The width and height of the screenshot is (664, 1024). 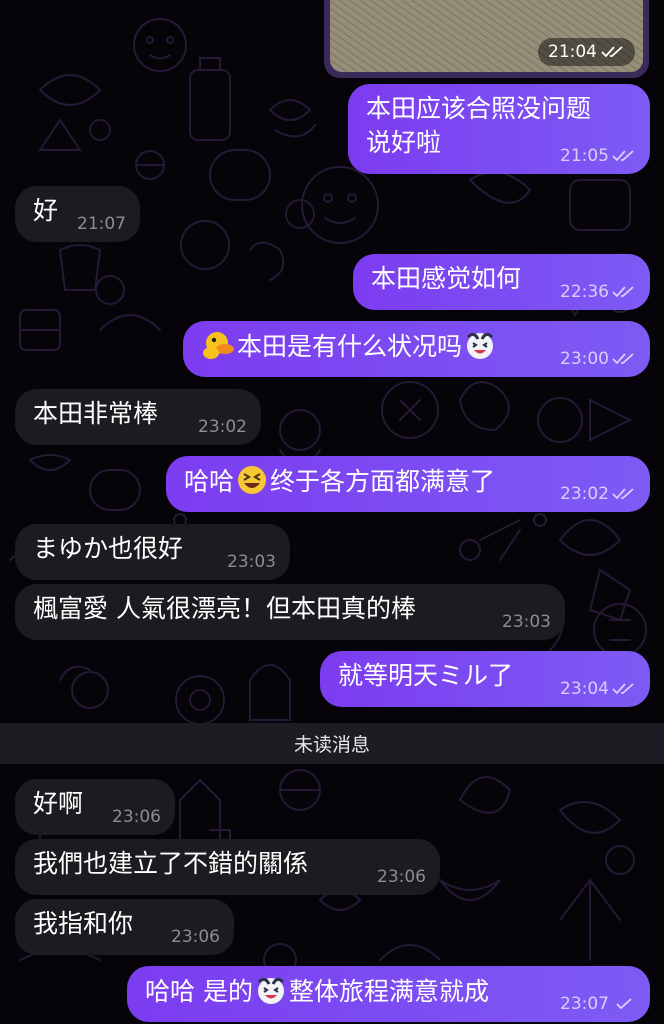 What do you see at coordinates (584, 156) in the screenshot?
I see `message-time: 21:05` at bounding box center [584, 156].